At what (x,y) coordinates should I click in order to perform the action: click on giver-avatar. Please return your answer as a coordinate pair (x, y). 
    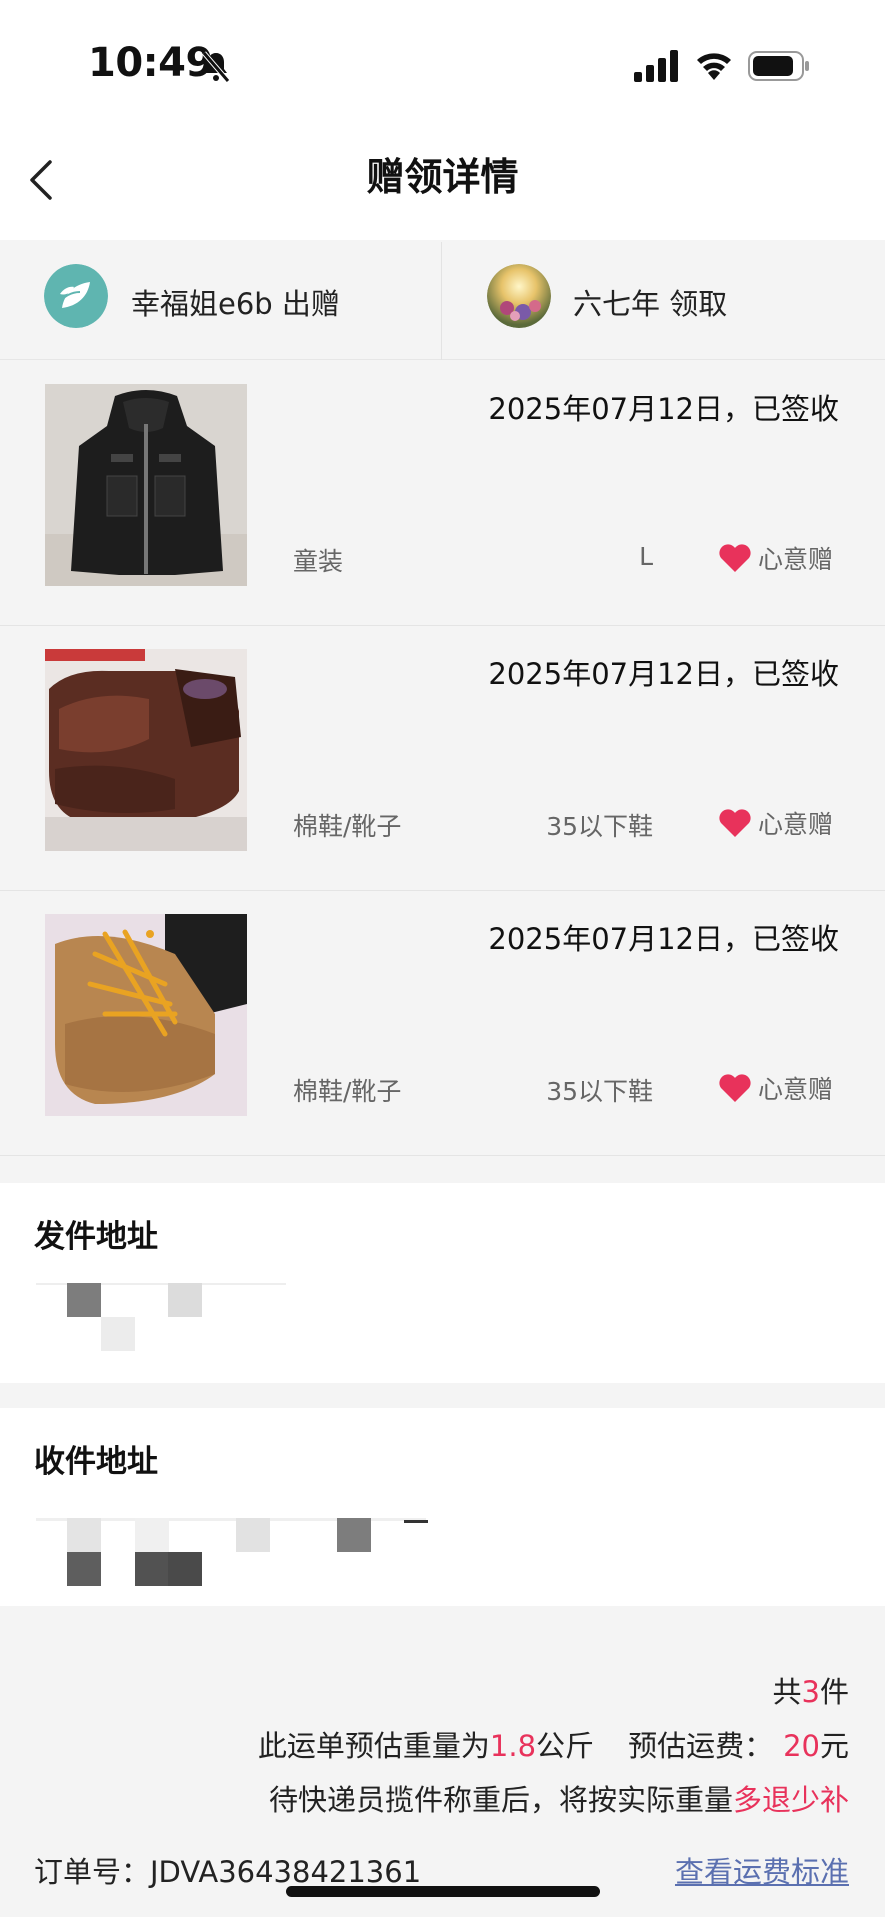
    Looking at the image, I should click on (76, 296).